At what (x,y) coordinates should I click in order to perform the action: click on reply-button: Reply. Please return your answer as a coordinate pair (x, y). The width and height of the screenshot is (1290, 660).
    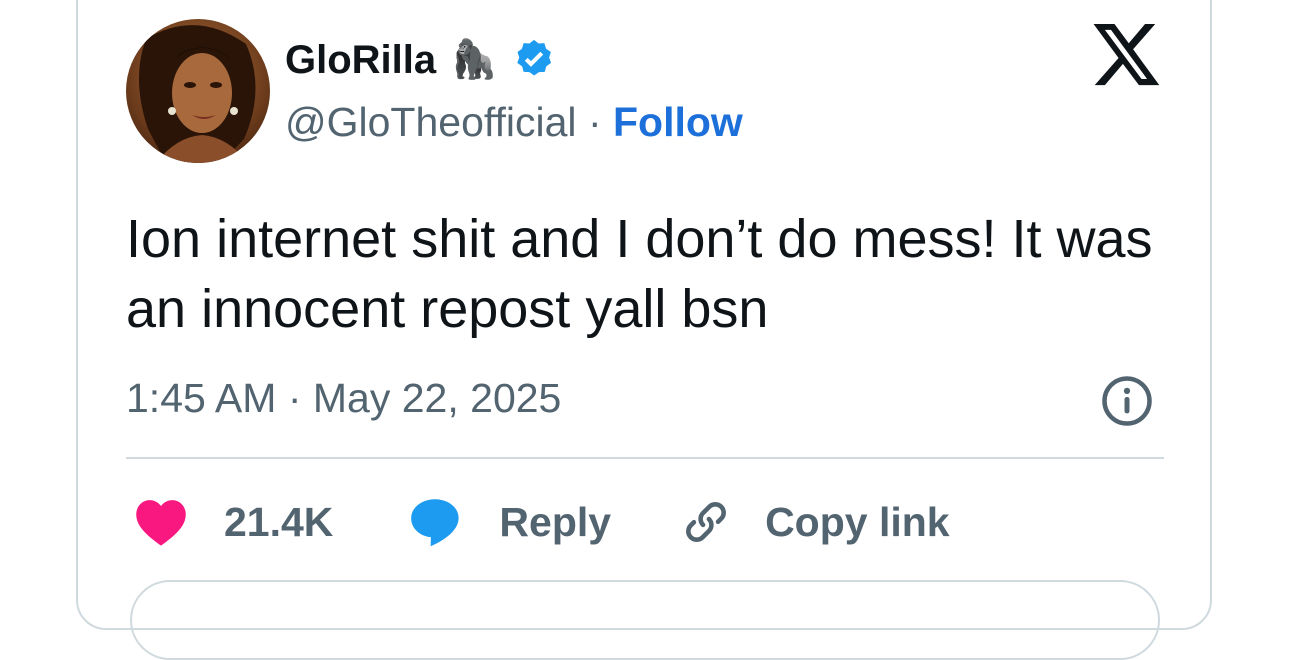
    Looking at the image, I should click on (510, 522).